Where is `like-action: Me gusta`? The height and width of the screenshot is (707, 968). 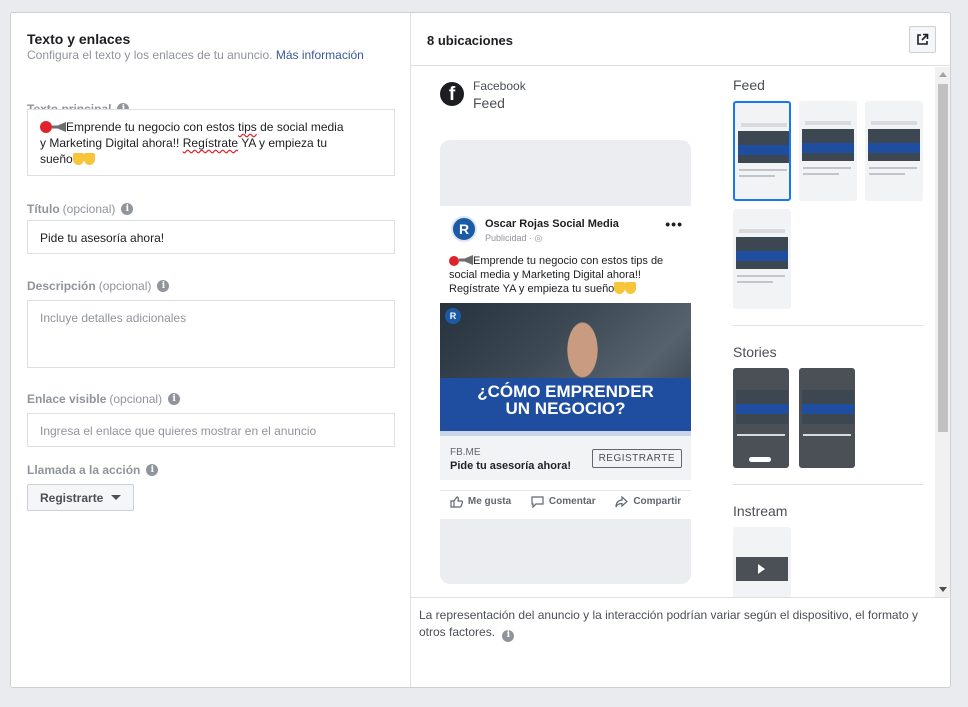 like-action: Me gusta is located at coordinates (480, 501).